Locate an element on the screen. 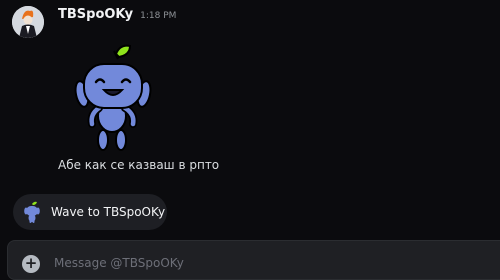  message-timestamp: 1:18 PM is located at coordinates (158, 16).